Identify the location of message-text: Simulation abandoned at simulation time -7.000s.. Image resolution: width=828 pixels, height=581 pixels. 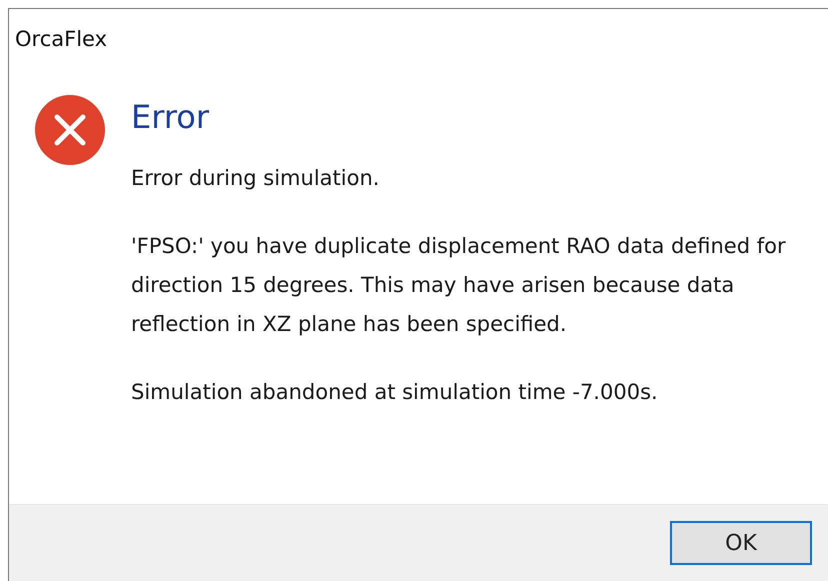
(395, 392).